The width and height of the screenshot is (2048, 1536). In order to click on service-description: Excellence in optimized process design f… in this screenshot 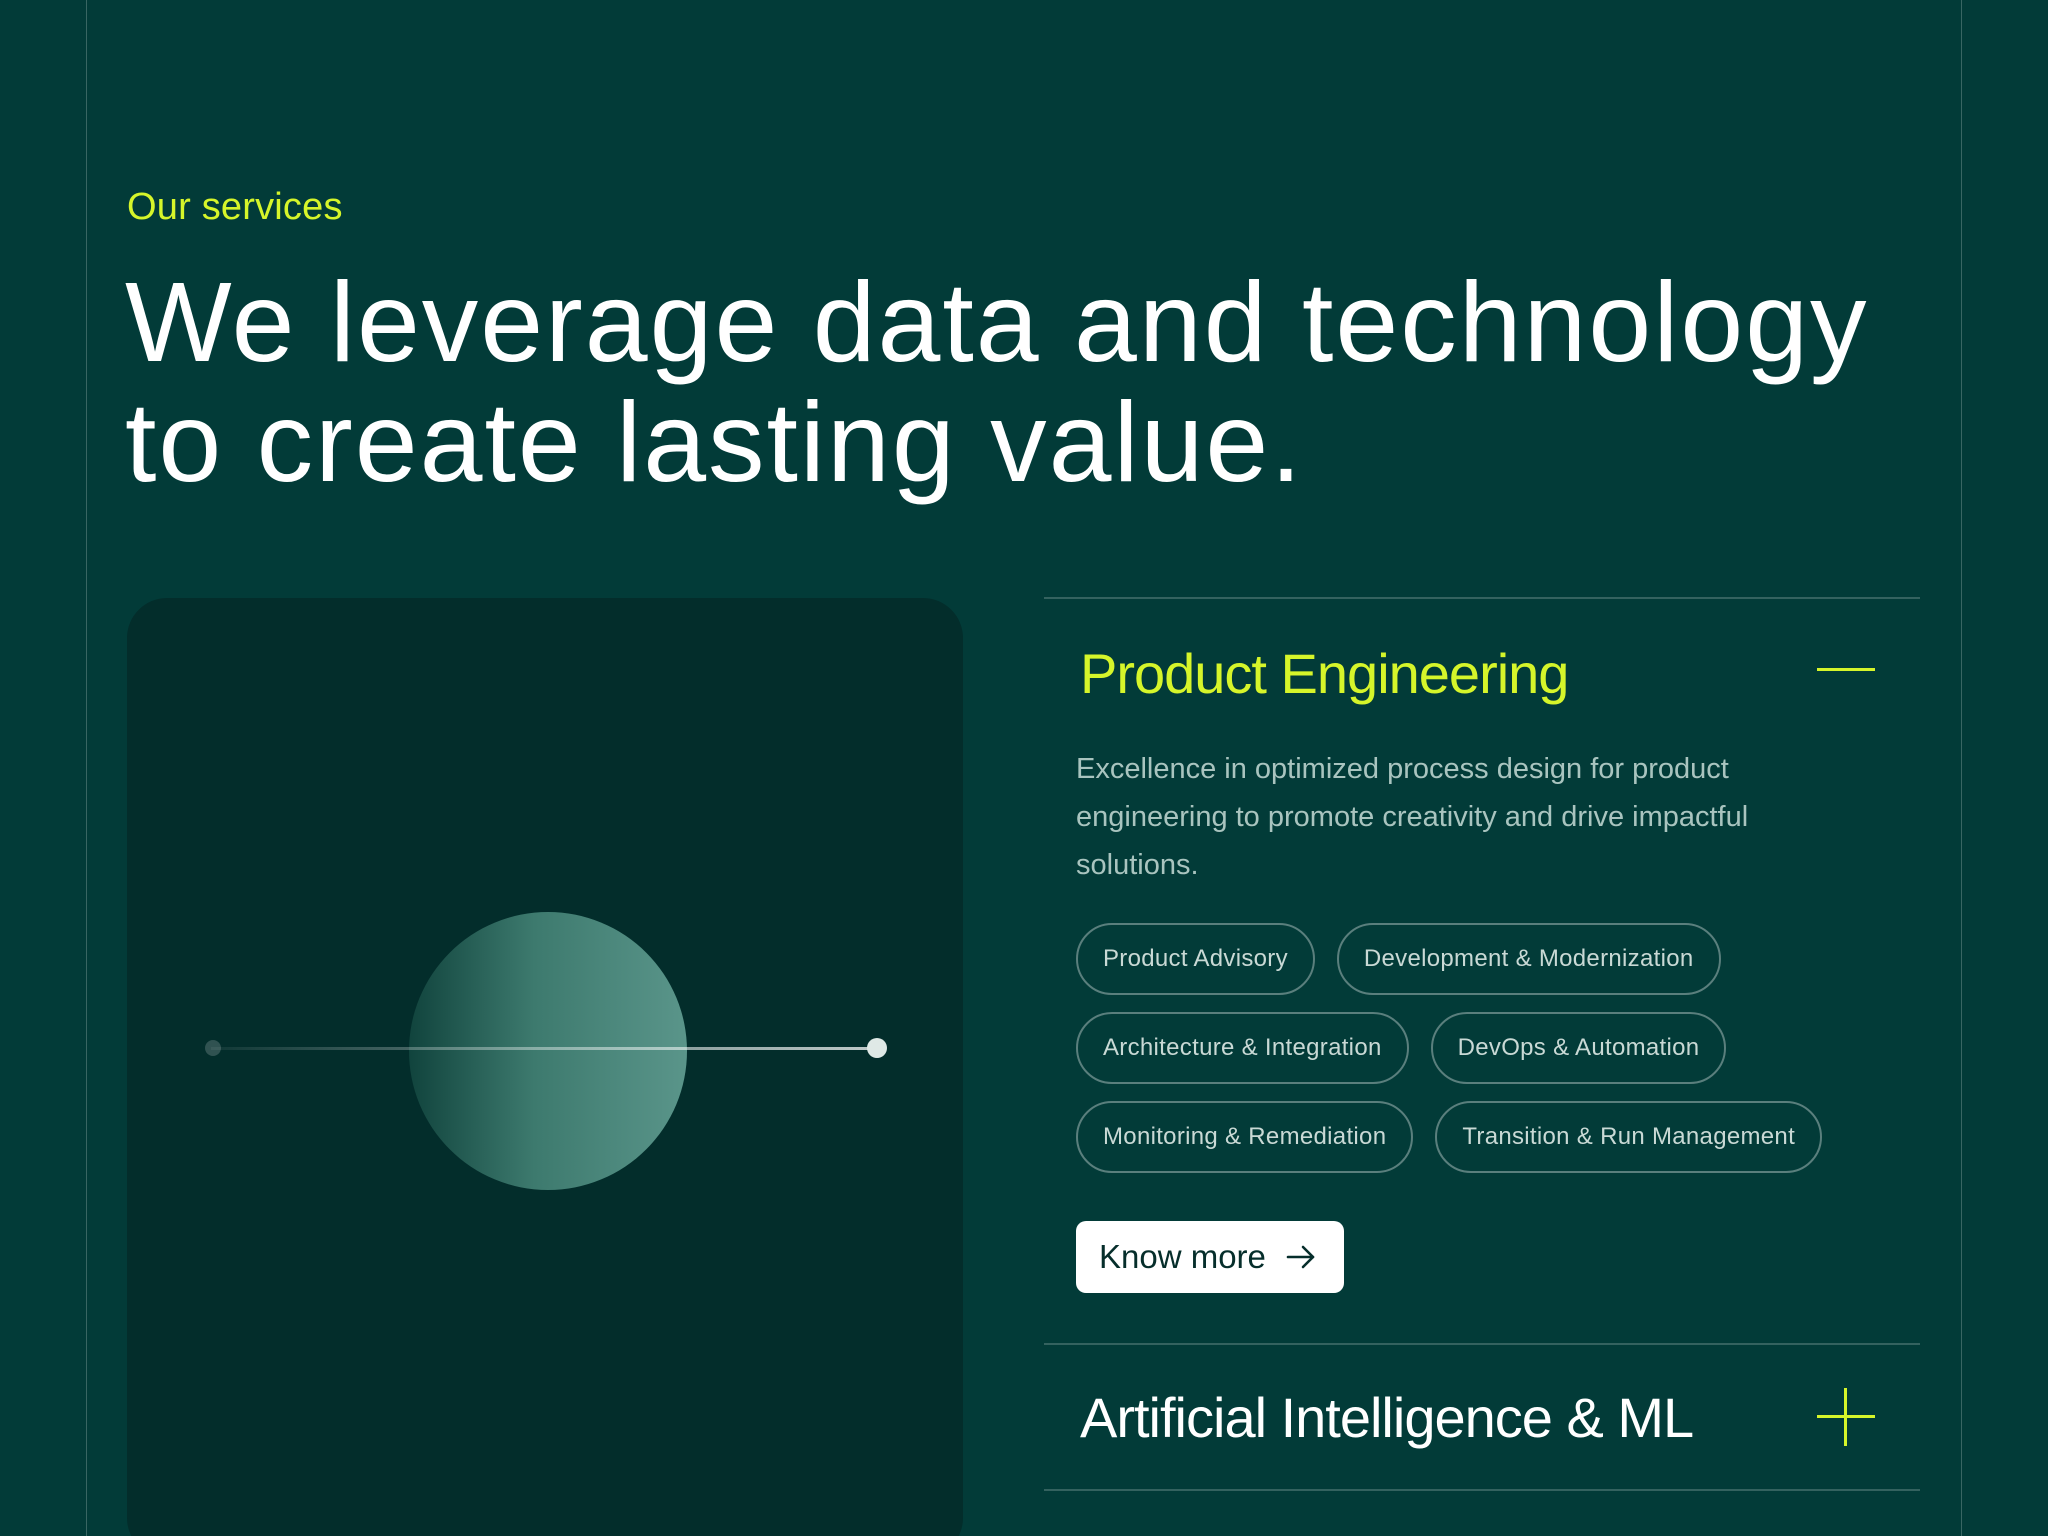, I will do `click(1412, 817)`.